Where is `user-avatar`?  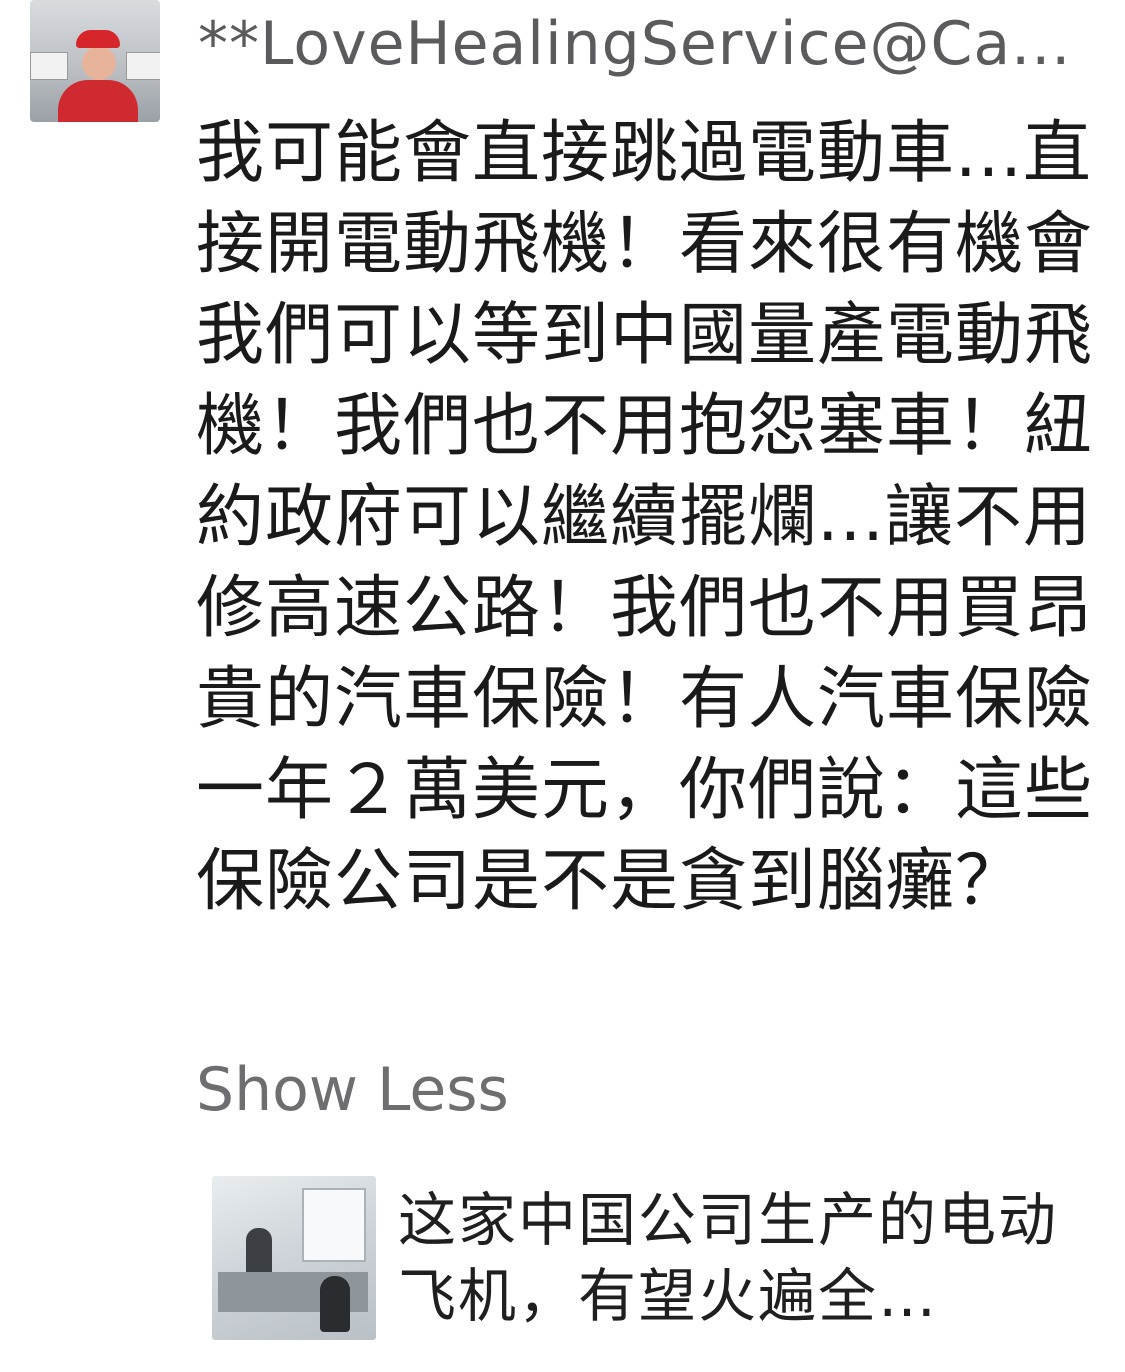
user-avatar is located at coordinates (95, 61).